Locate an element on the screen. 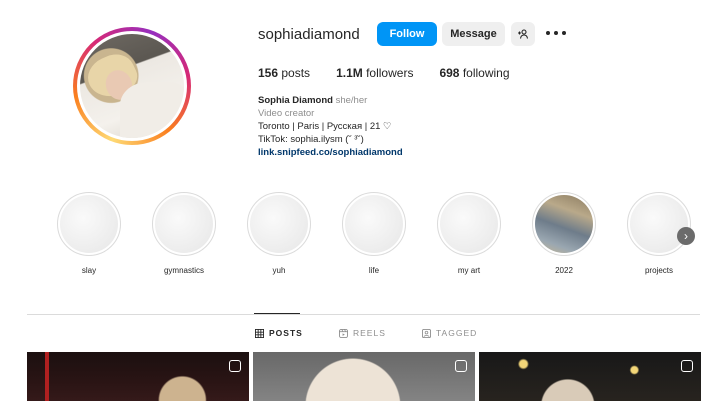 This screenshot has height=401, width=720. tab-reels: REELS is located at coordinates (362, 333).